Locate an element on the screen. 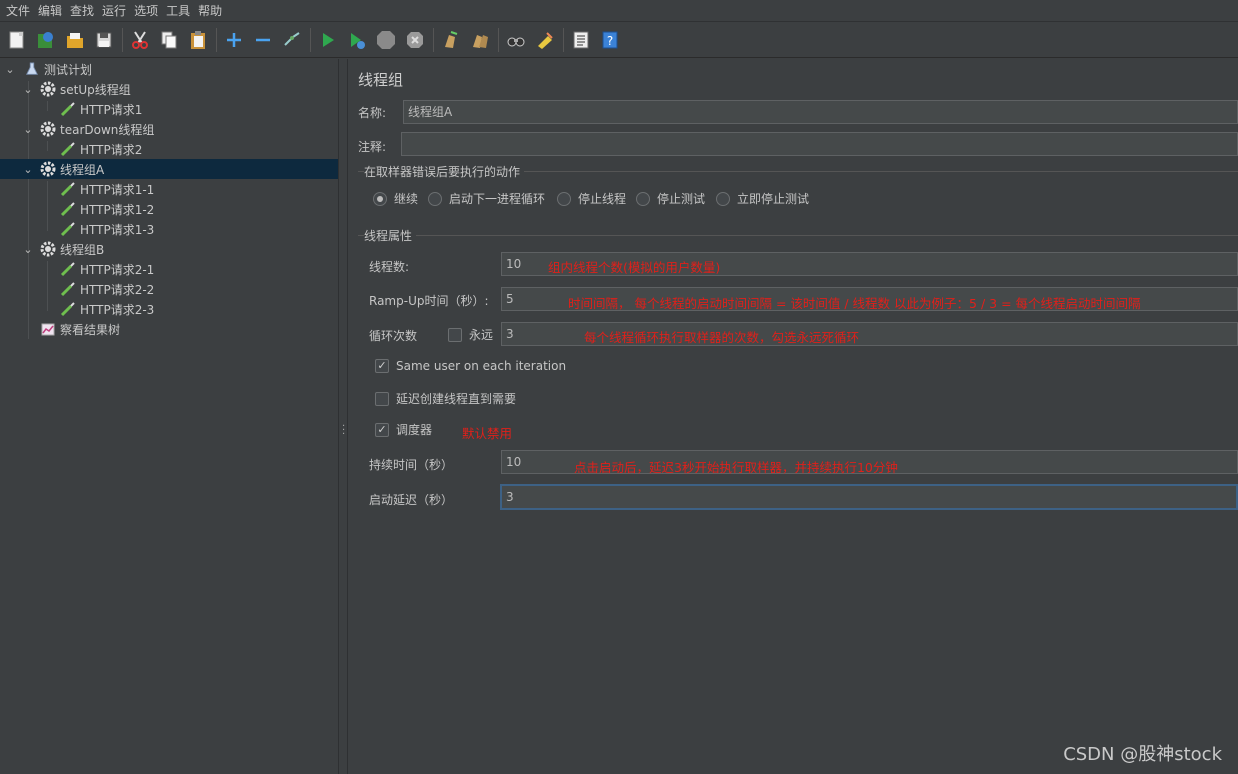  tree-item-sampler: HTTP请求1-2 is located at coordinates (169, 209).